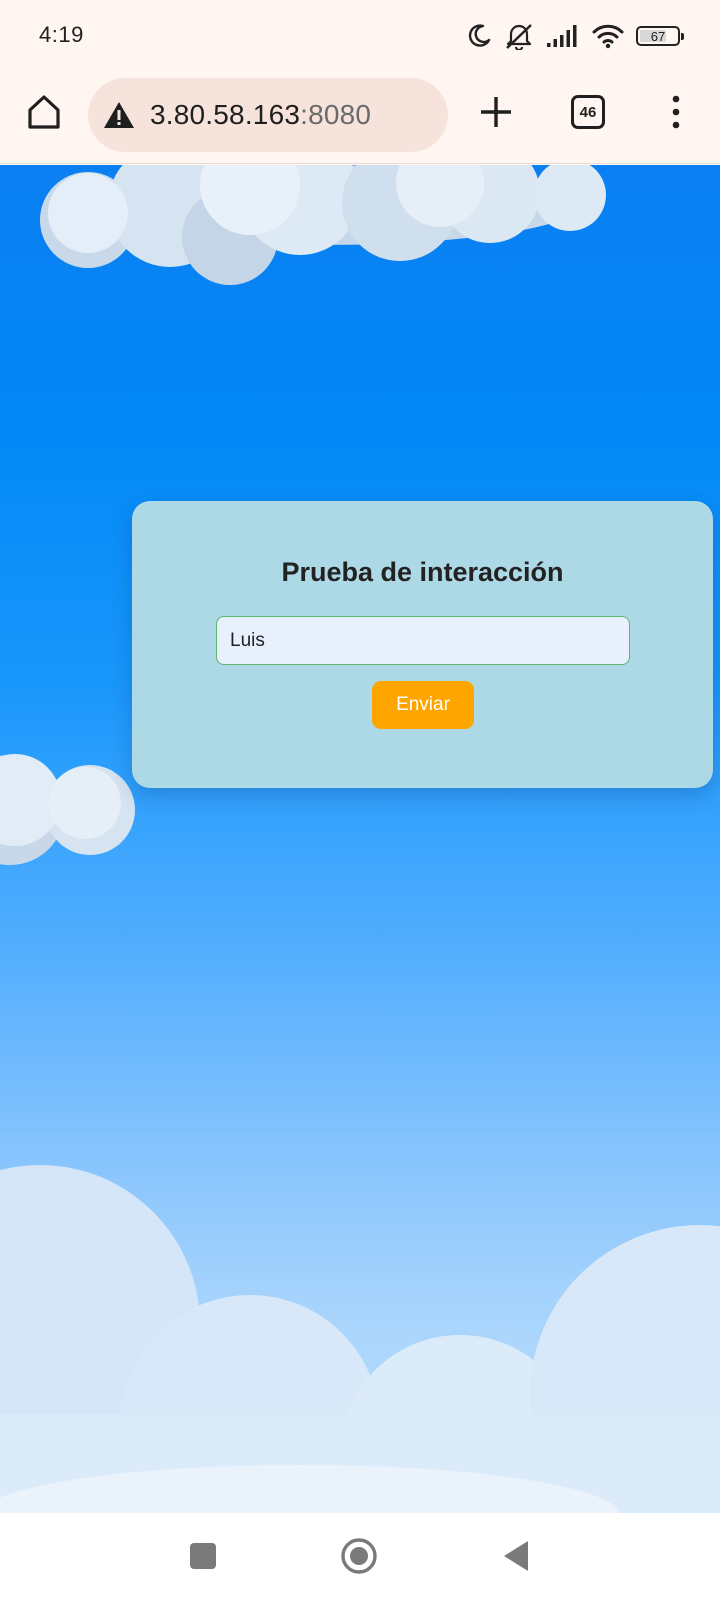  What do you see at coordinates (336, 114) in the screenshot?
I see `url-port: :8080` at bounding box center [336, 114].